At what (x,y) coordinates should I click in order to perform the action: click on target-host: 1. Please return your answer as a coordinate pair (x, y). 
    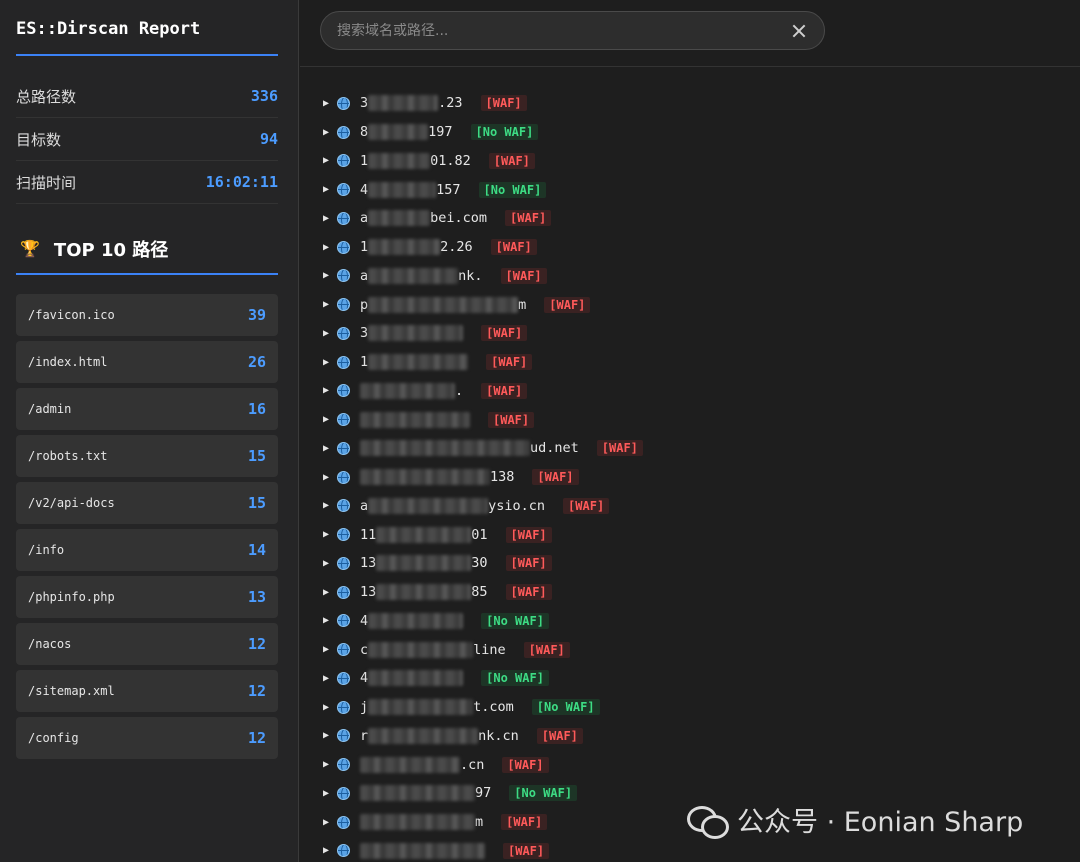
    Looking at the image, I should click on (414, 362).